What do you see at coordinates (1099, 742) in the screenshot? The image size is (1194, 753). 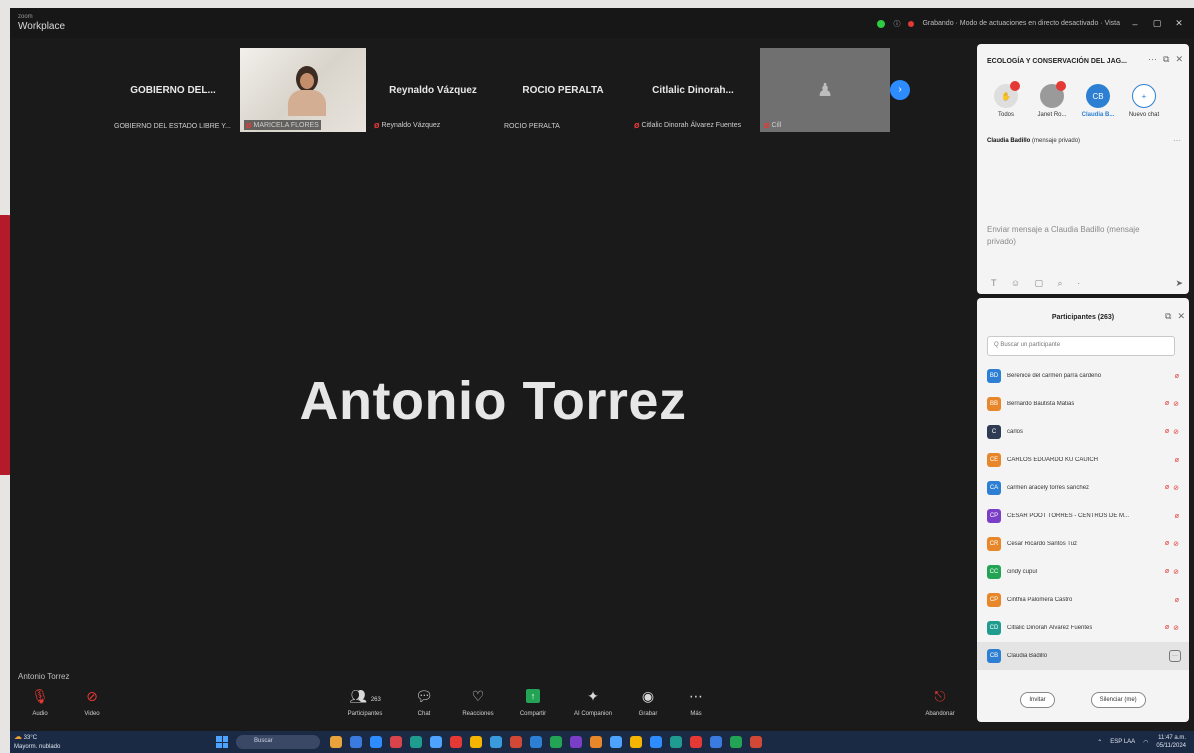 I see `chevron-up-icon: ⌃` at bounding box center [1099, 742].